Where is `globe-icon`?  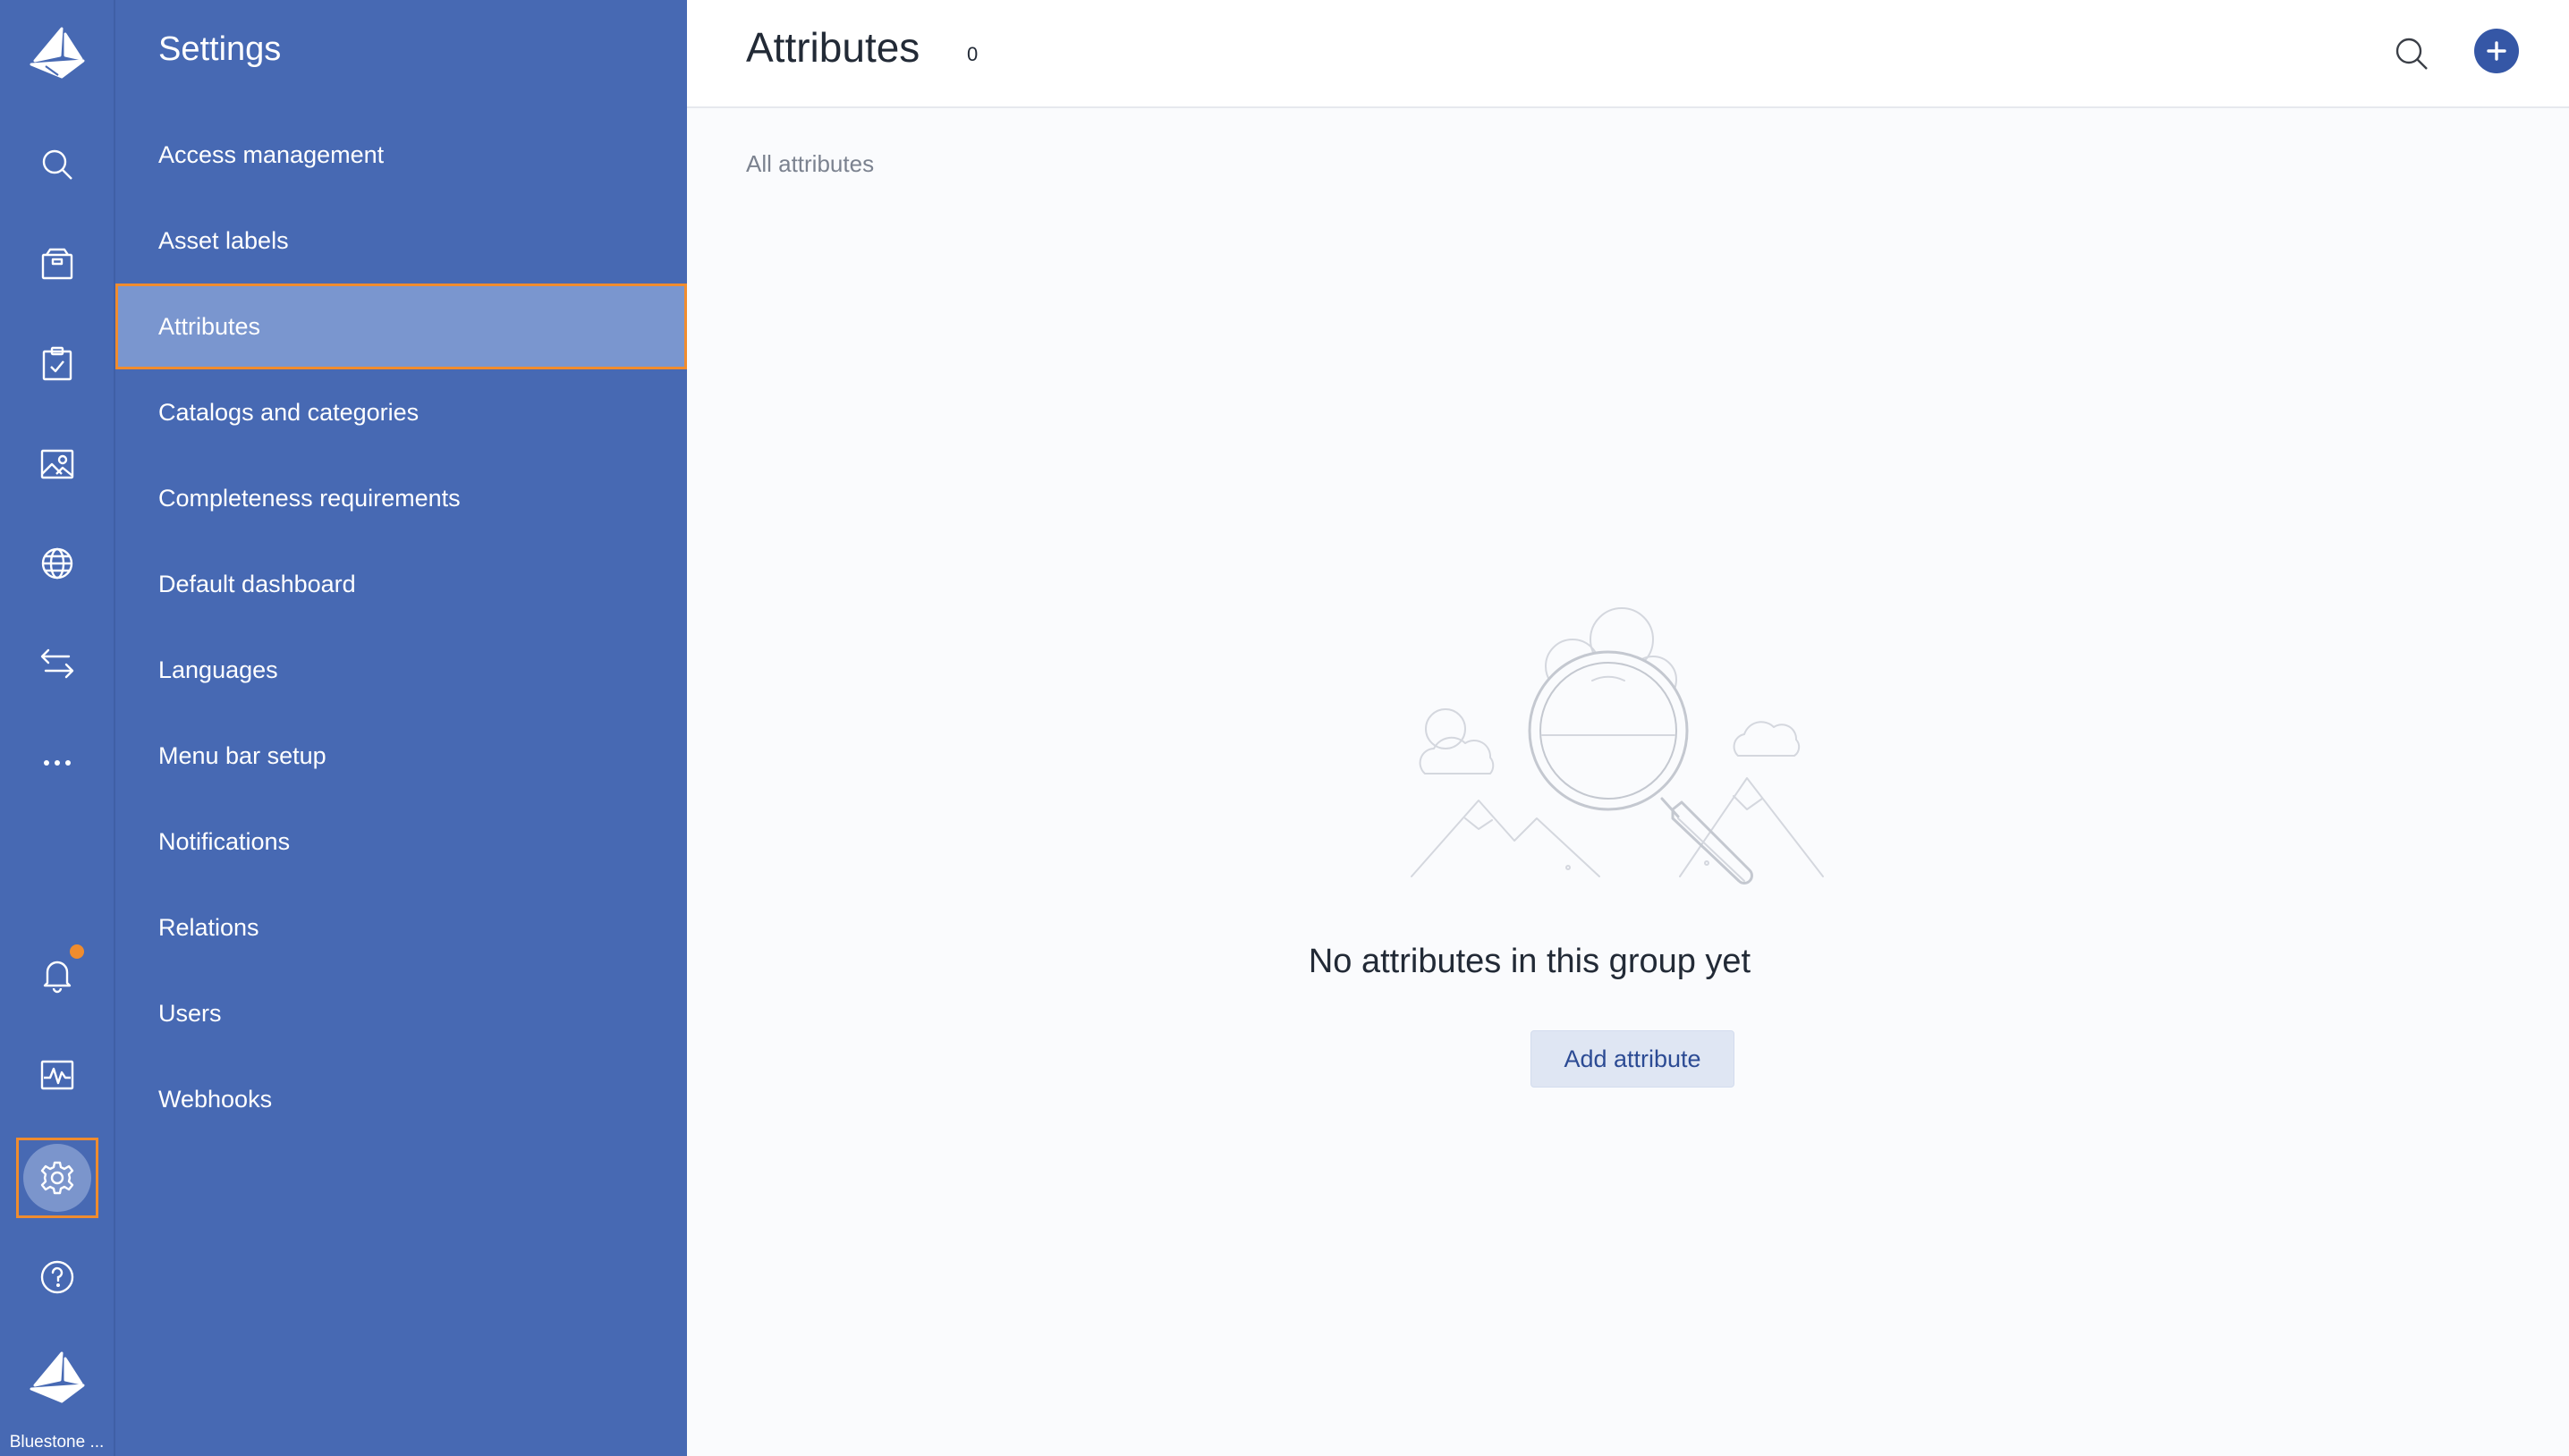 globe-icon is located at coordinates (57, 563).